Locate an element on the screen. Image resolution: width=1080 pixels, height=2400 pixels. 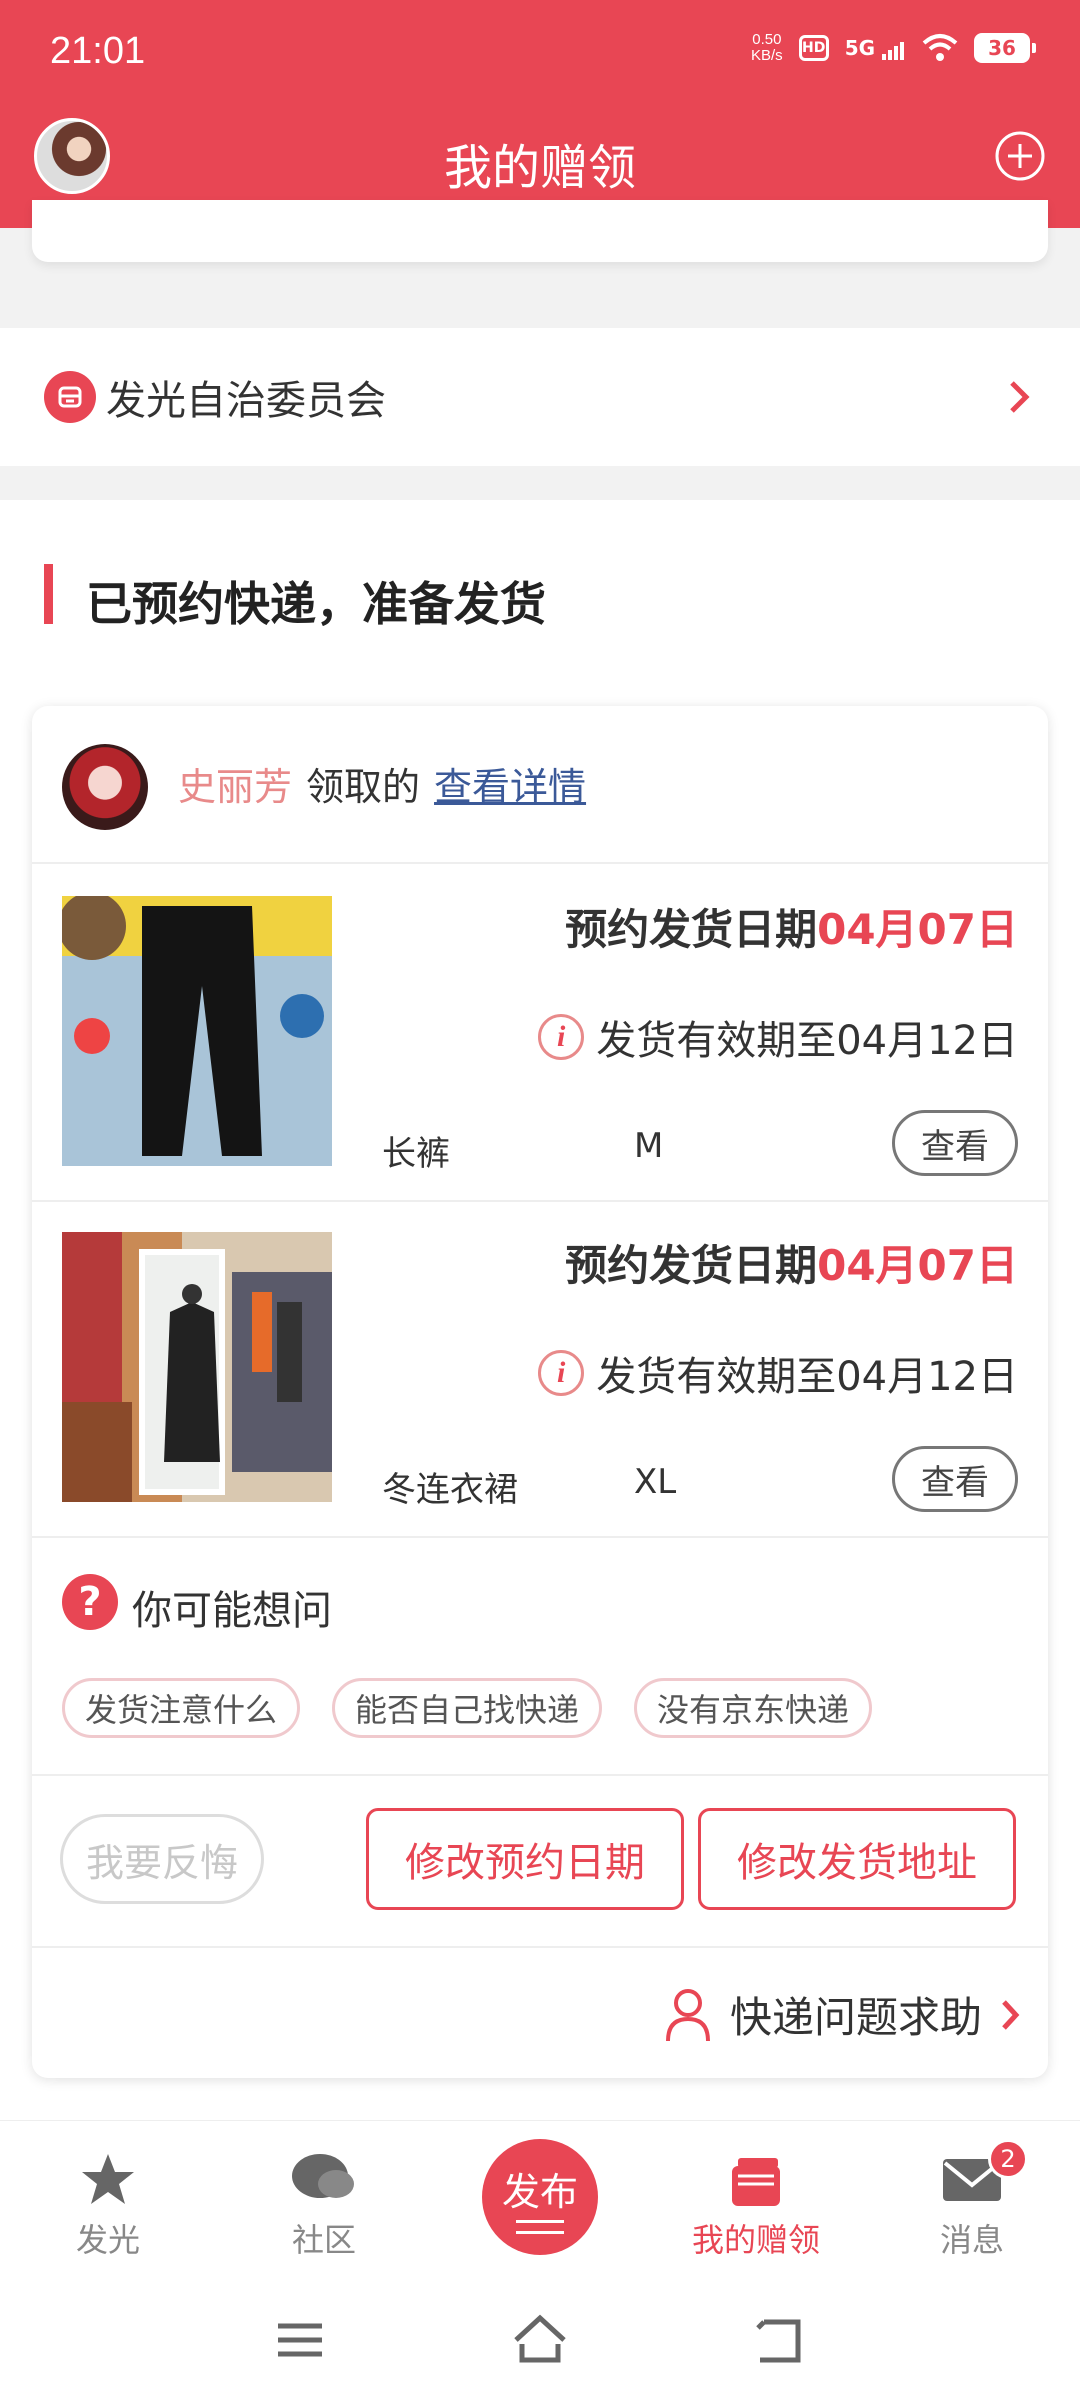
giver-avatar is located at coordinates (105, 787).